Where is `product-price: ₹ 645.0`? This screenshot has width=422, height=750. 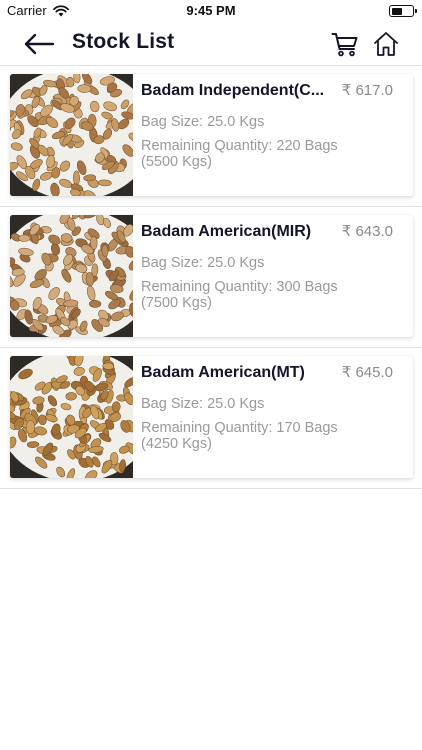 product-price: ₹ 645.0 is located at coordinates (367, 372).